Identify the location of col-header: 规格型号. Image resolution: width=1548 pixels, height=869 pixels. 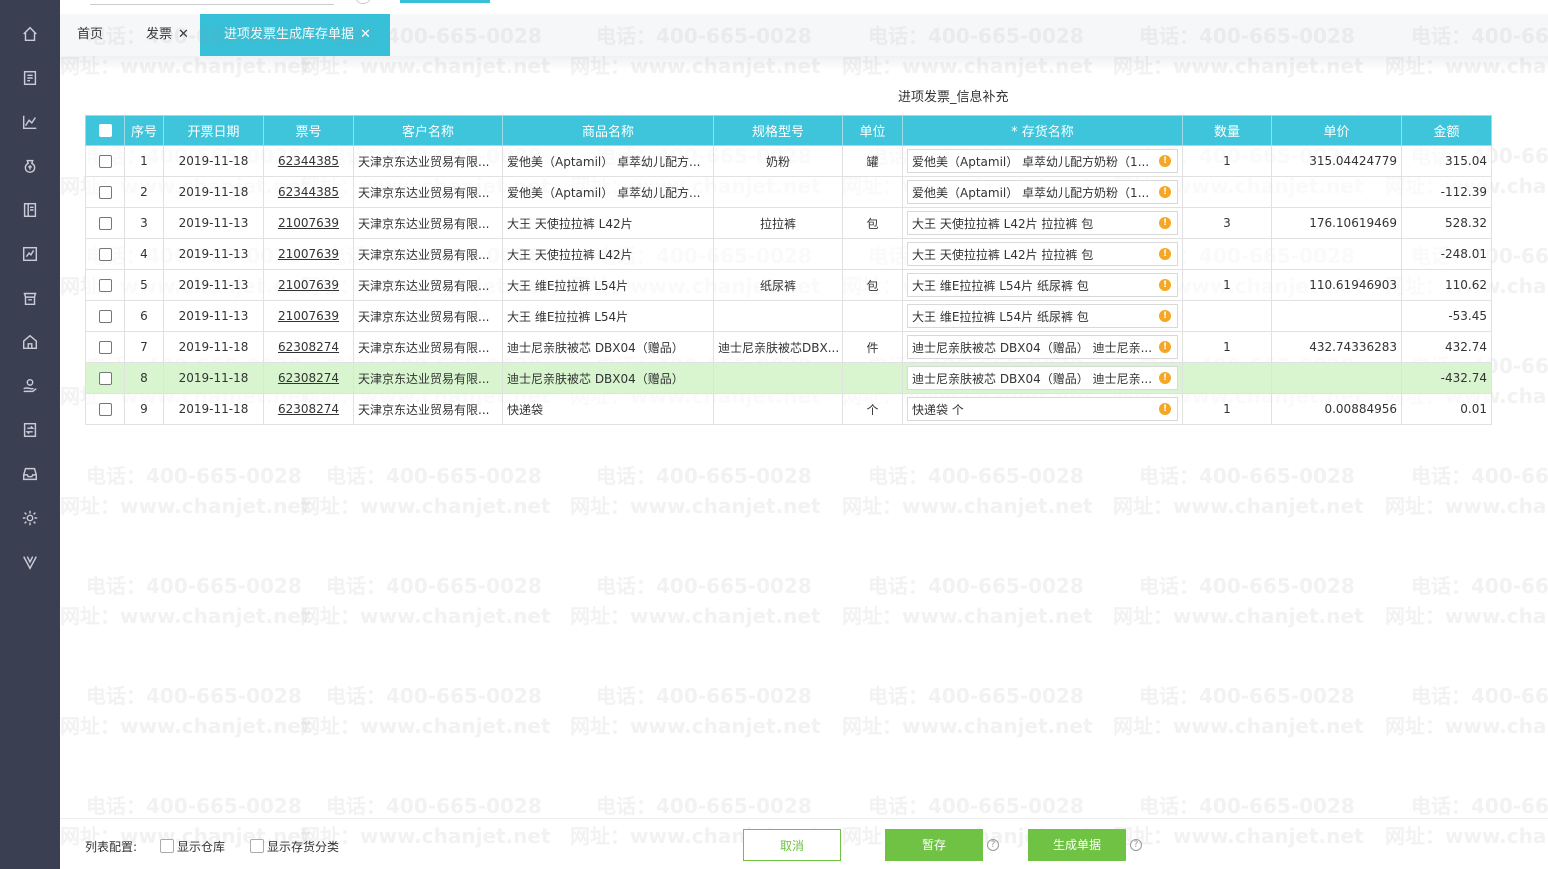
(778, 130).